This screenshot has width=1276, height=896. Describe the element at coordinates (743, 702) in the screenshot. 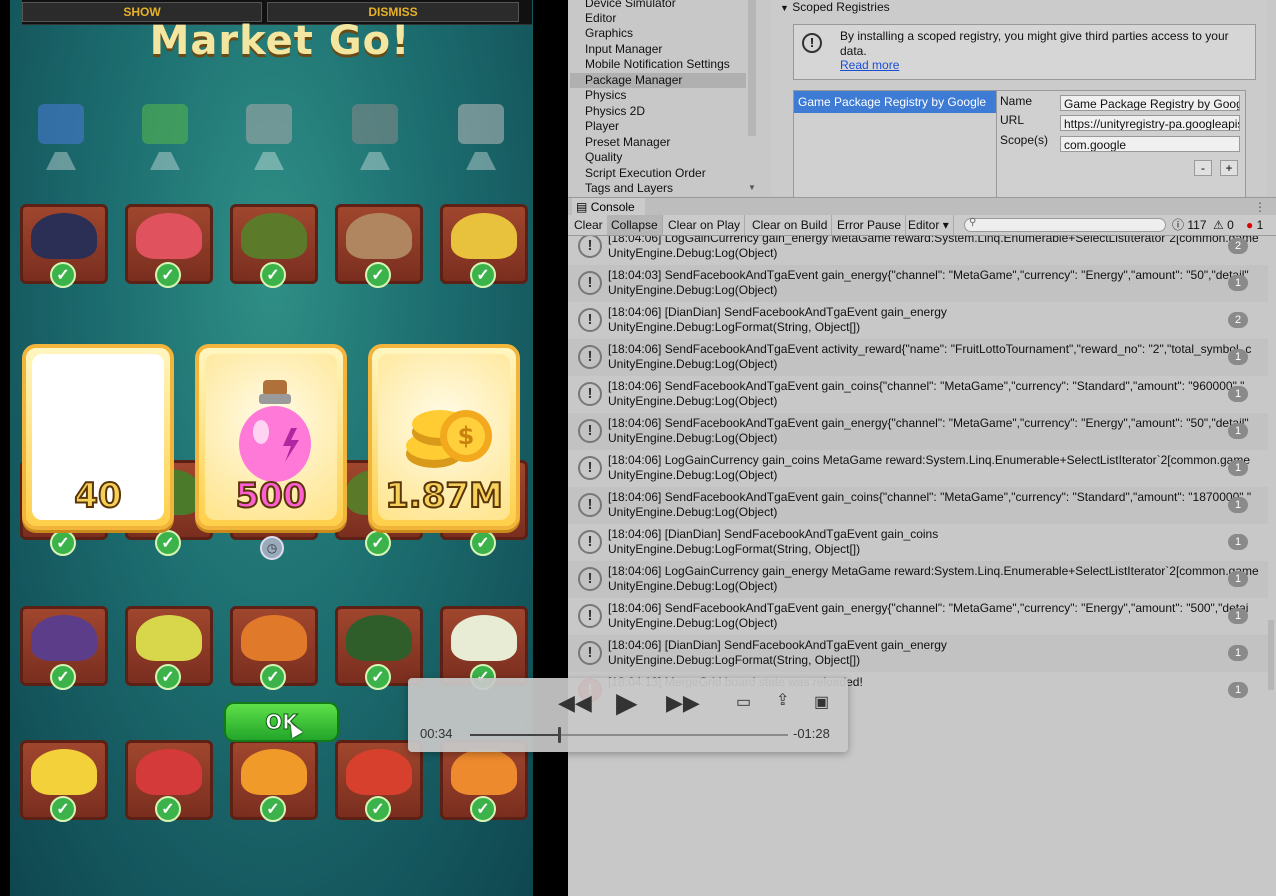

I see `airplay-icon: ▭` at that location.